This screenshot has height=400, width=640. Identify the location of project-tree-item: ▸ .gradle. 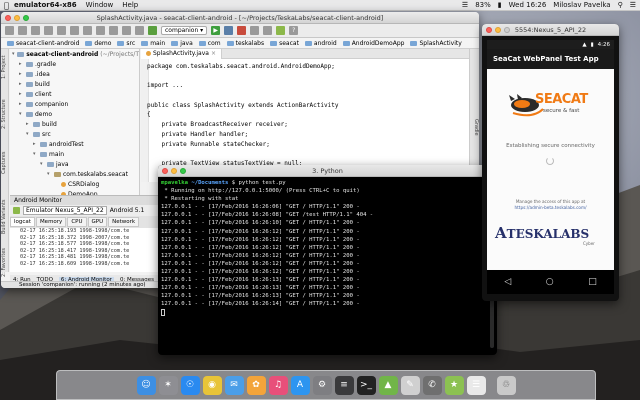
(74, 64).